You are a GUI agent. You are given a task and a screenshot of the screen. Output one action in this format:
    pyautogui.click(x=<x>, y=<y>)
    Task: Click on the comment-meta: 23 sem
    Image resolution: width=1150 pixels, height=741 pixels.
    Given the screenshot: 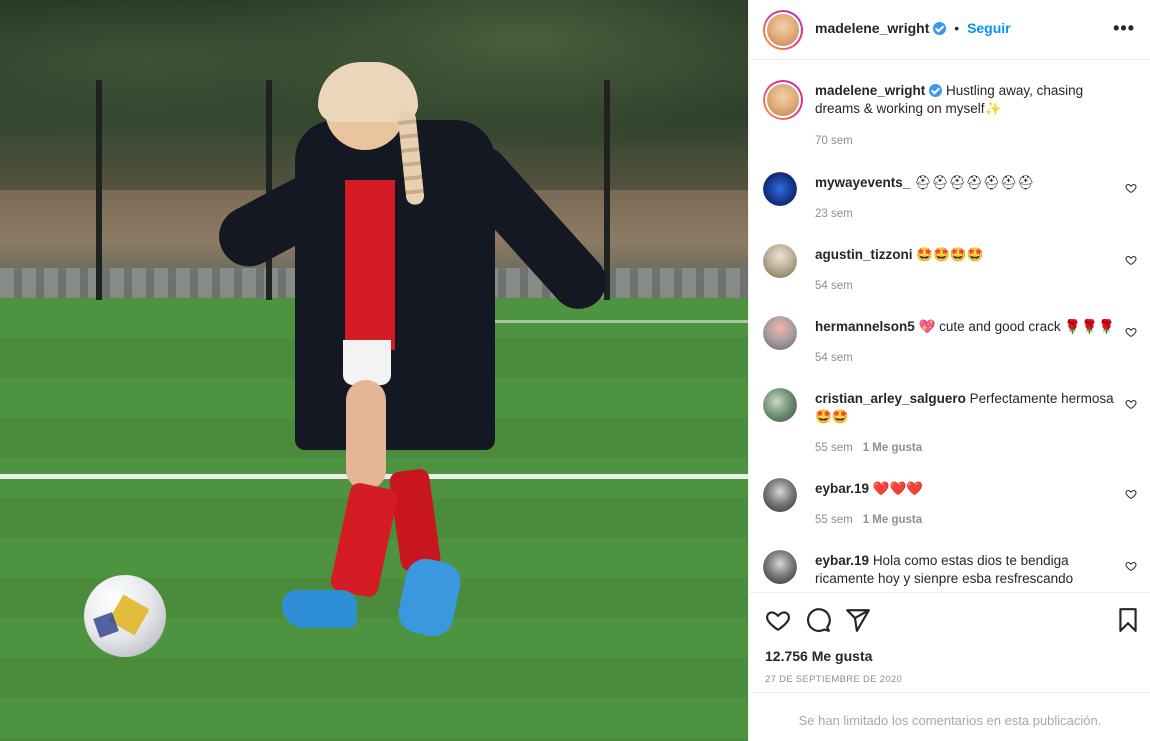 What is the action you would take?
    pyautogui.click(x=834, y=214)
    